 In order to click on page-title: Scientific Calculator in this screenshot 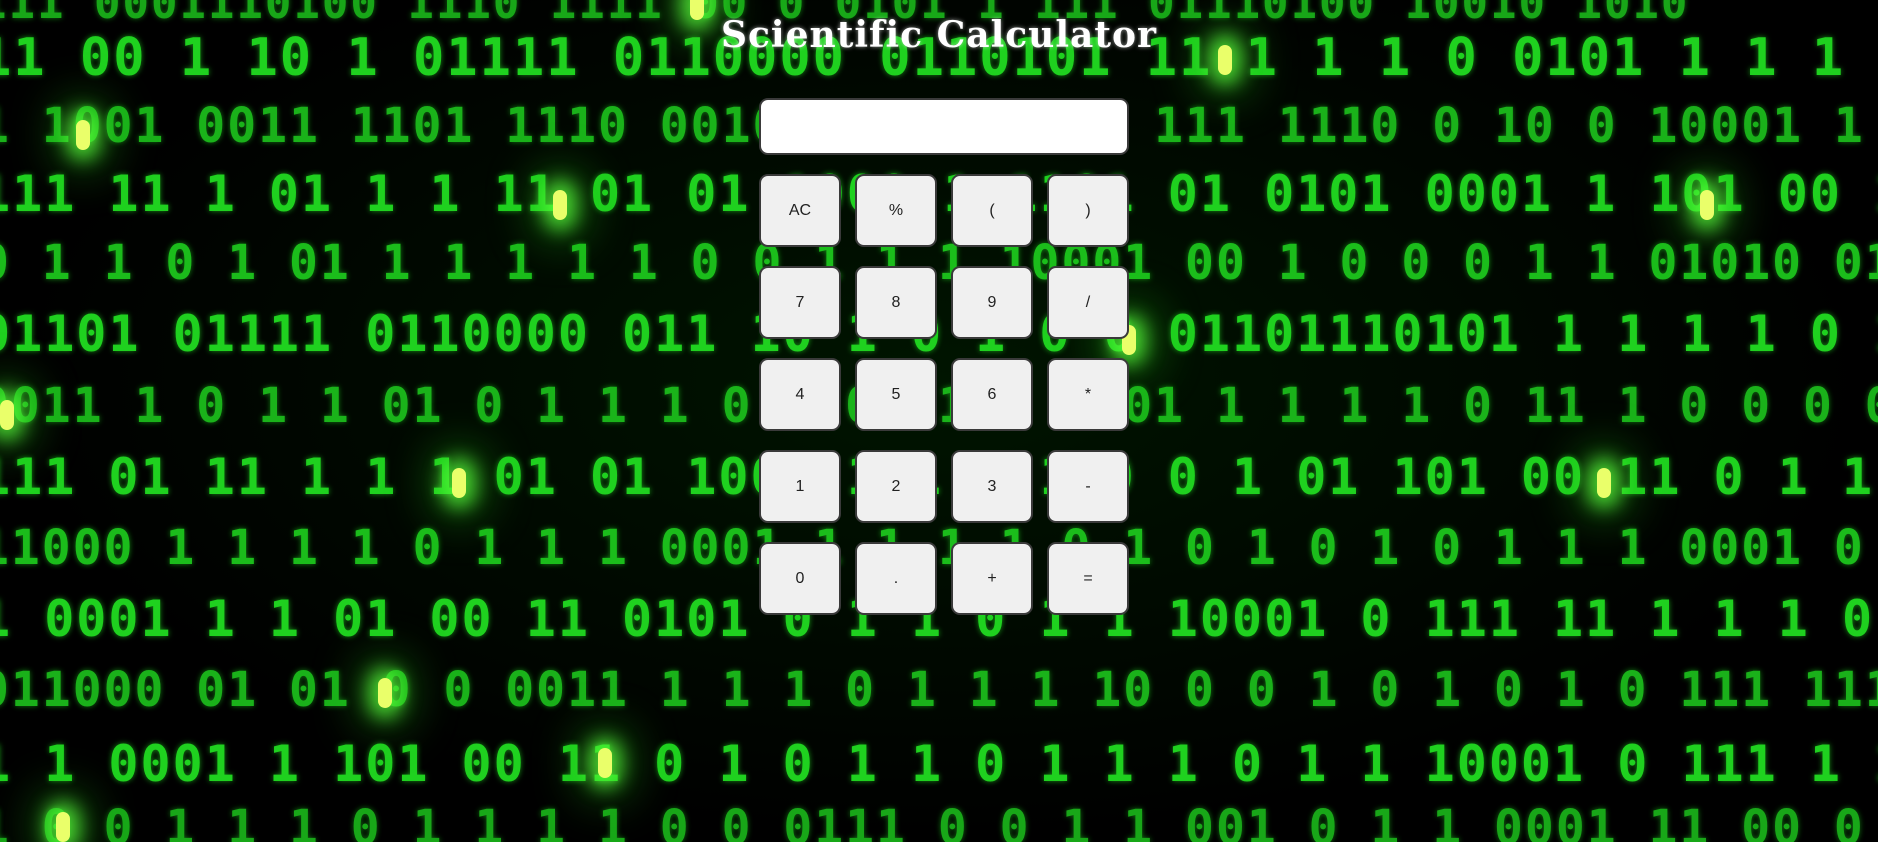, I will do `click(939, 35)`.